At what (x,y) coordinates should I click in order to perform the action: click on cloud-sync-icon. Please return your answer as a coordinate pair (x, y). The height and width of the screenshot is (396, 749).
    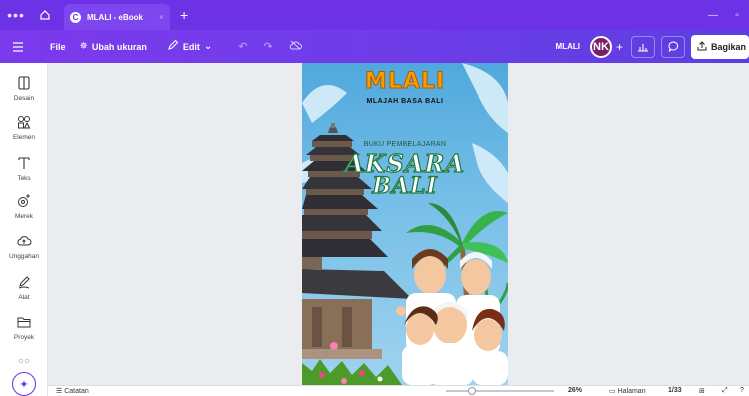
    Looking at the image, I should click on (295, 46).